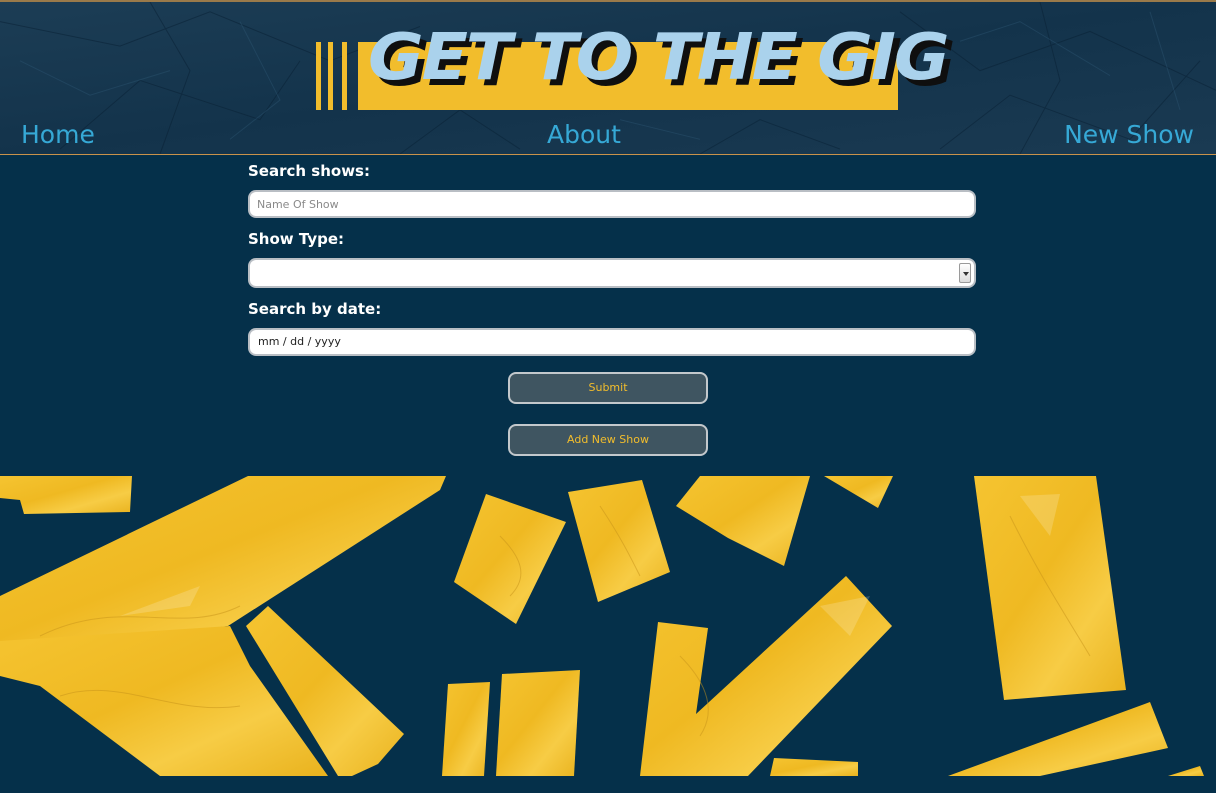 This screenshot has width=1216, height=793. What do you see at coordinates (584, 135) in the screenshot?
I see `nav-about-link: About` at bounding box center [584, 135].